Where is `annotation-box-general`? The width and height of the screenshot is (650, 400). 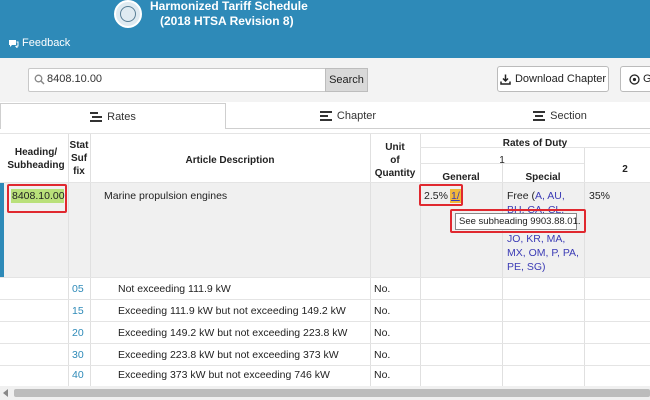
annotation-box-general is located at coordinates (441, 195).